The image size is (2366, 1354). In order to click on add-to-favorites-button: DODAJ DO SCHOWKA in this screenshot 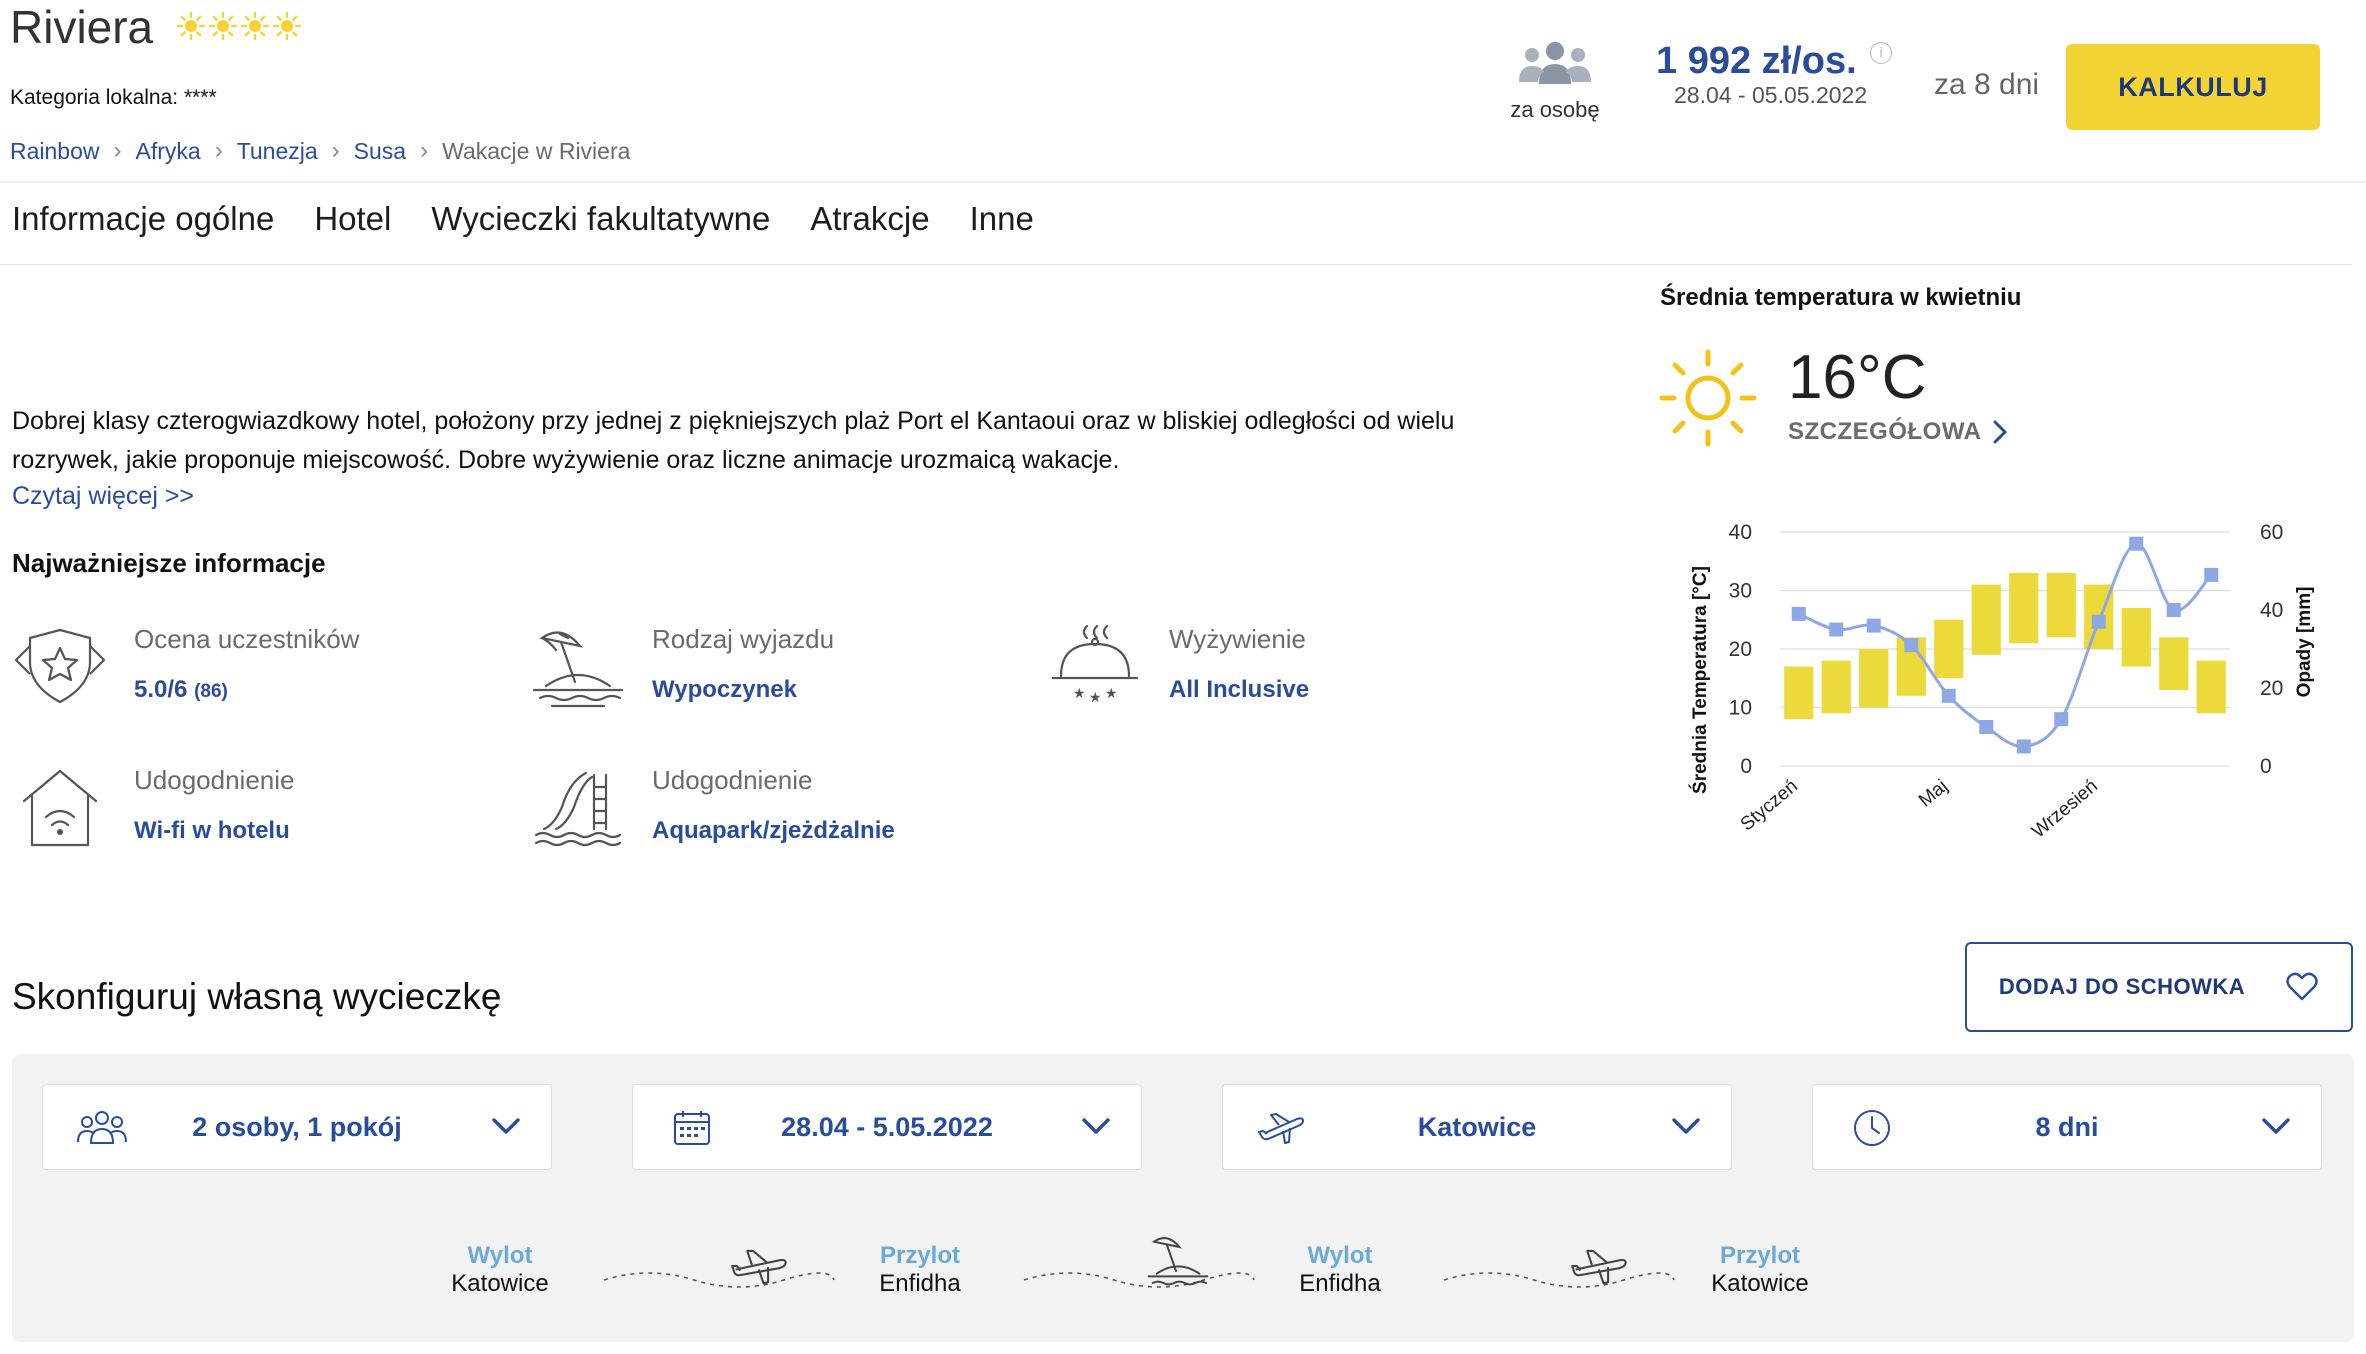, I will do `click(2159, 987)`.